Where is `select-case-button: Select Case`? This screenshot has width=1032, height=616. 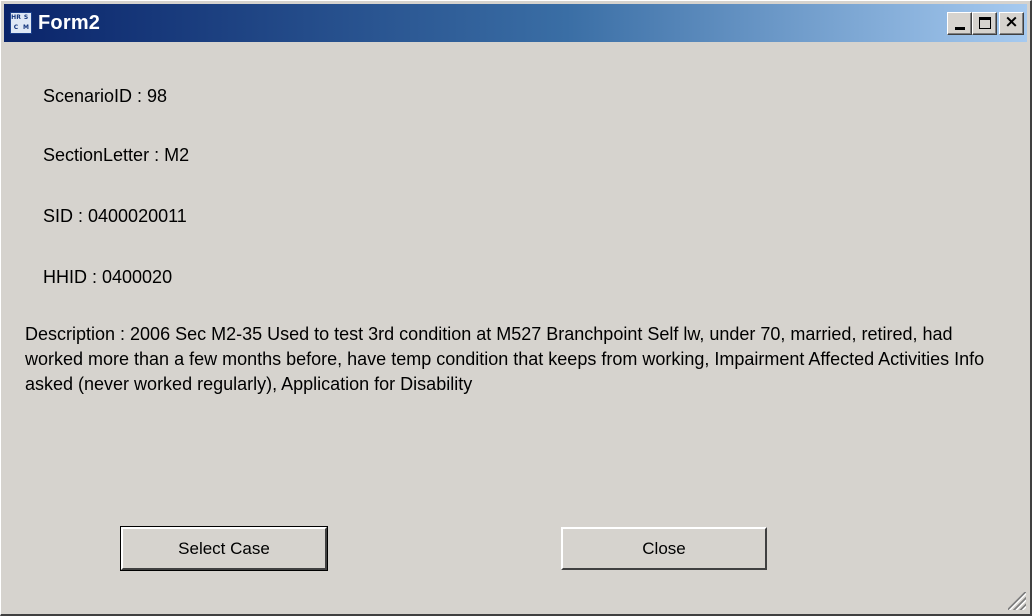 select-case-button: Select Case is located at coordinates (224, 548).